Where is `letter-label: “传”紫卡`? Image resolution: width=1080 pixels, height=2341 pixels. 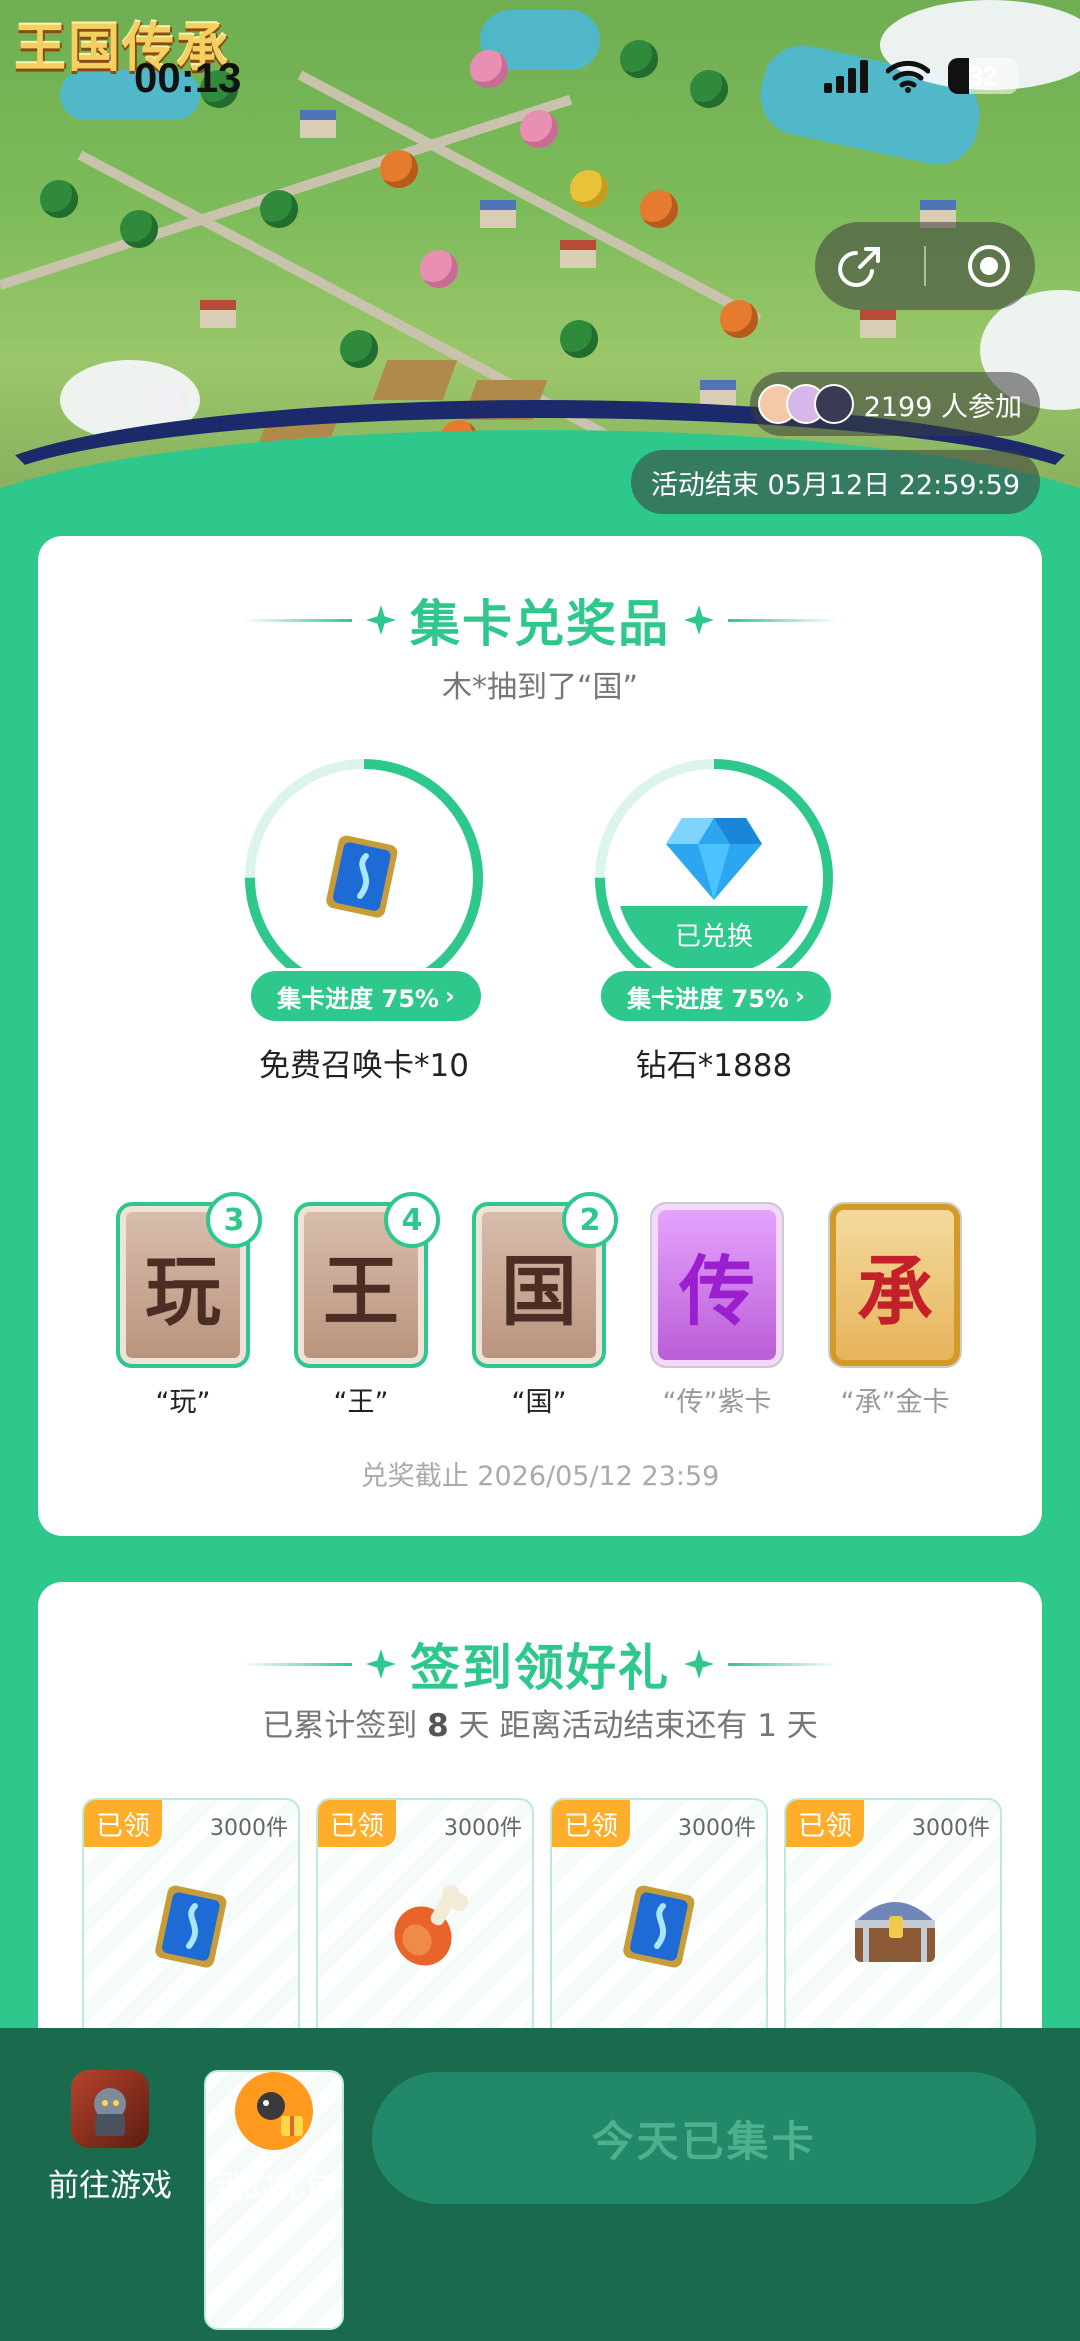 letter-label: “传”紫卡 is located at coordinates (717, 1402).